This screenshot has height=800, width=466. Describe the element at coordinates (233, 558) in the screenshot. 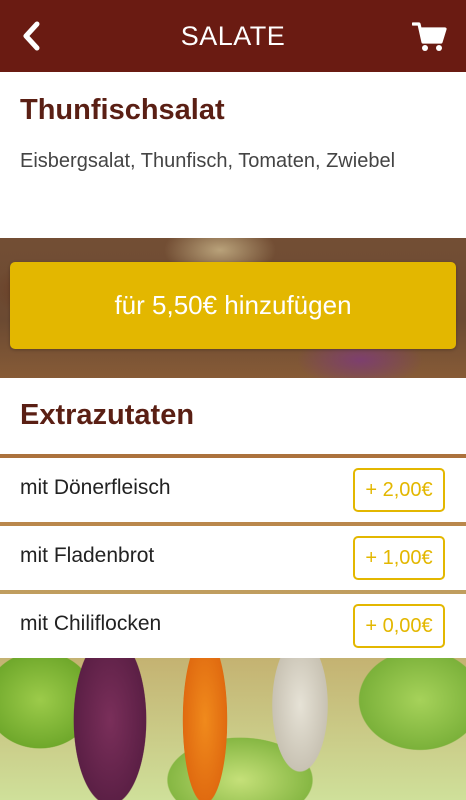

I see `extra-item: mit Fladenbrot + 1,00€` at that location.